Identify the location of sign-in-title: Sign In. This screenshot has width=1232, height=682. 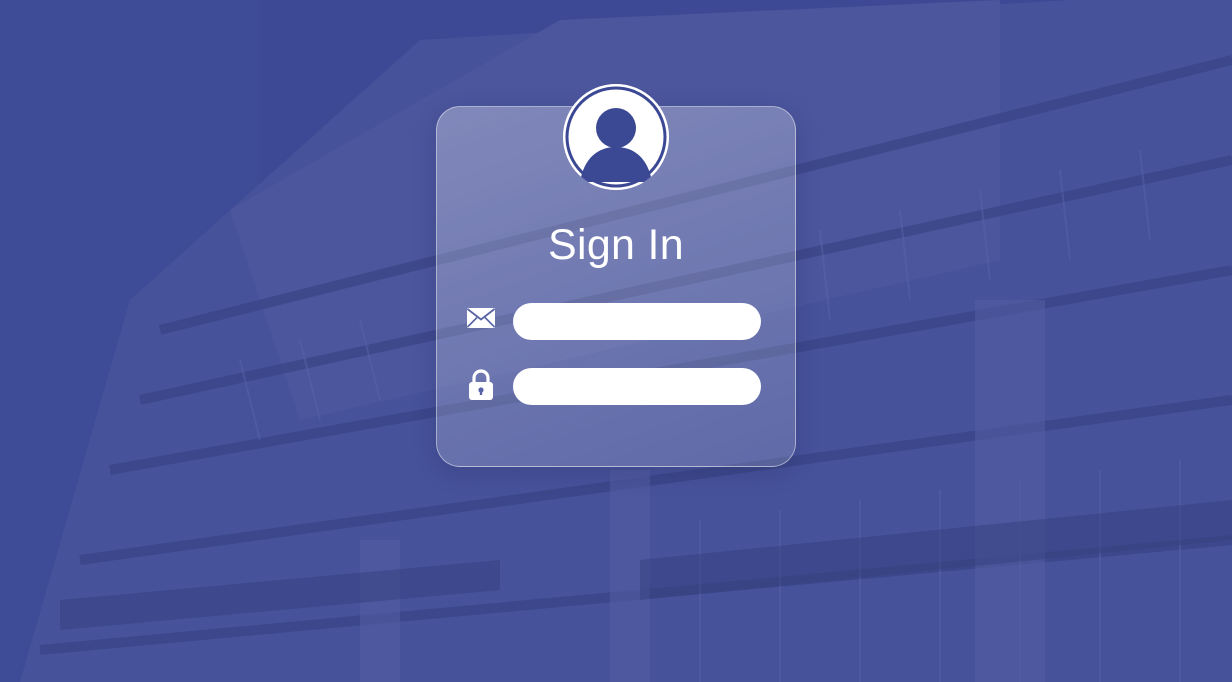
(616, 245).